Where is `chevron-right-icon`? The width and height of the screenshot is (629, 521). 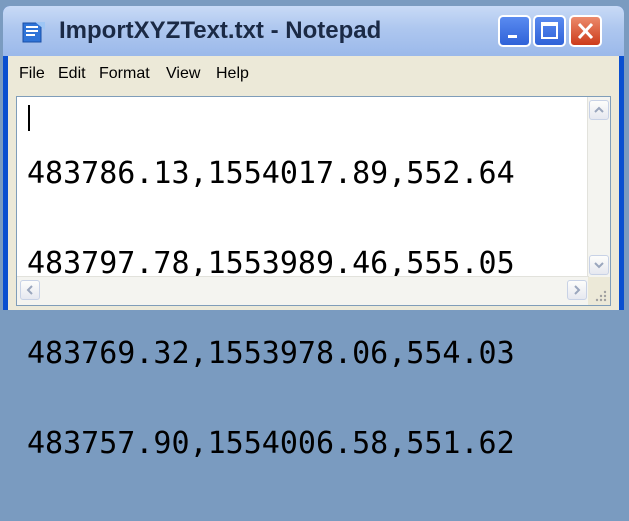 chevron-right-icon is located at coordinates (577, 290).